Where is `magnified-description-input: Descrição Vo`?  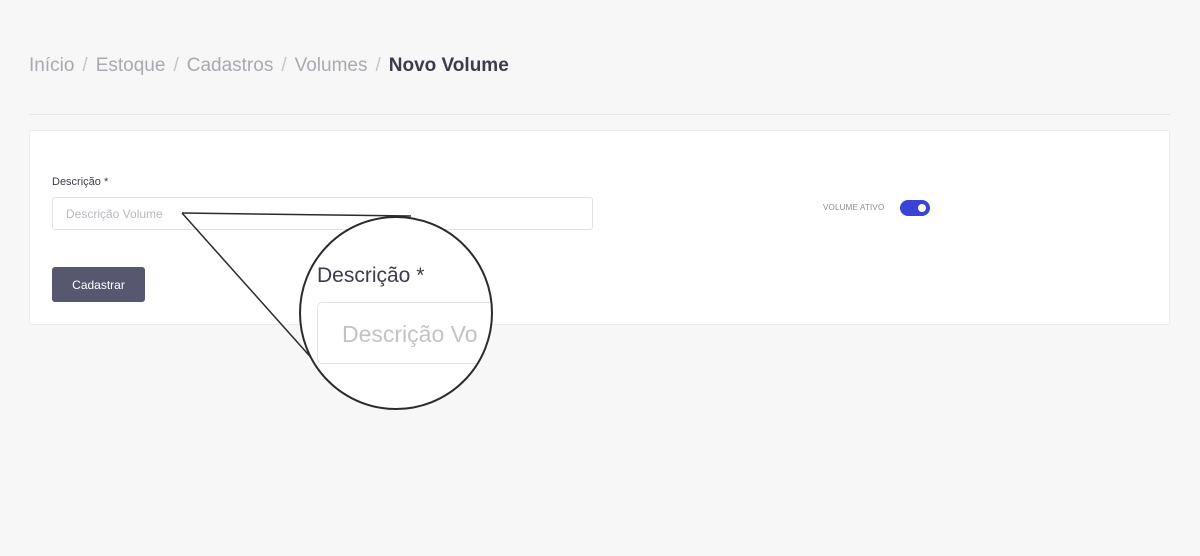 magnified-description-input: Descrição Vo is located at coordinates (404, 333).